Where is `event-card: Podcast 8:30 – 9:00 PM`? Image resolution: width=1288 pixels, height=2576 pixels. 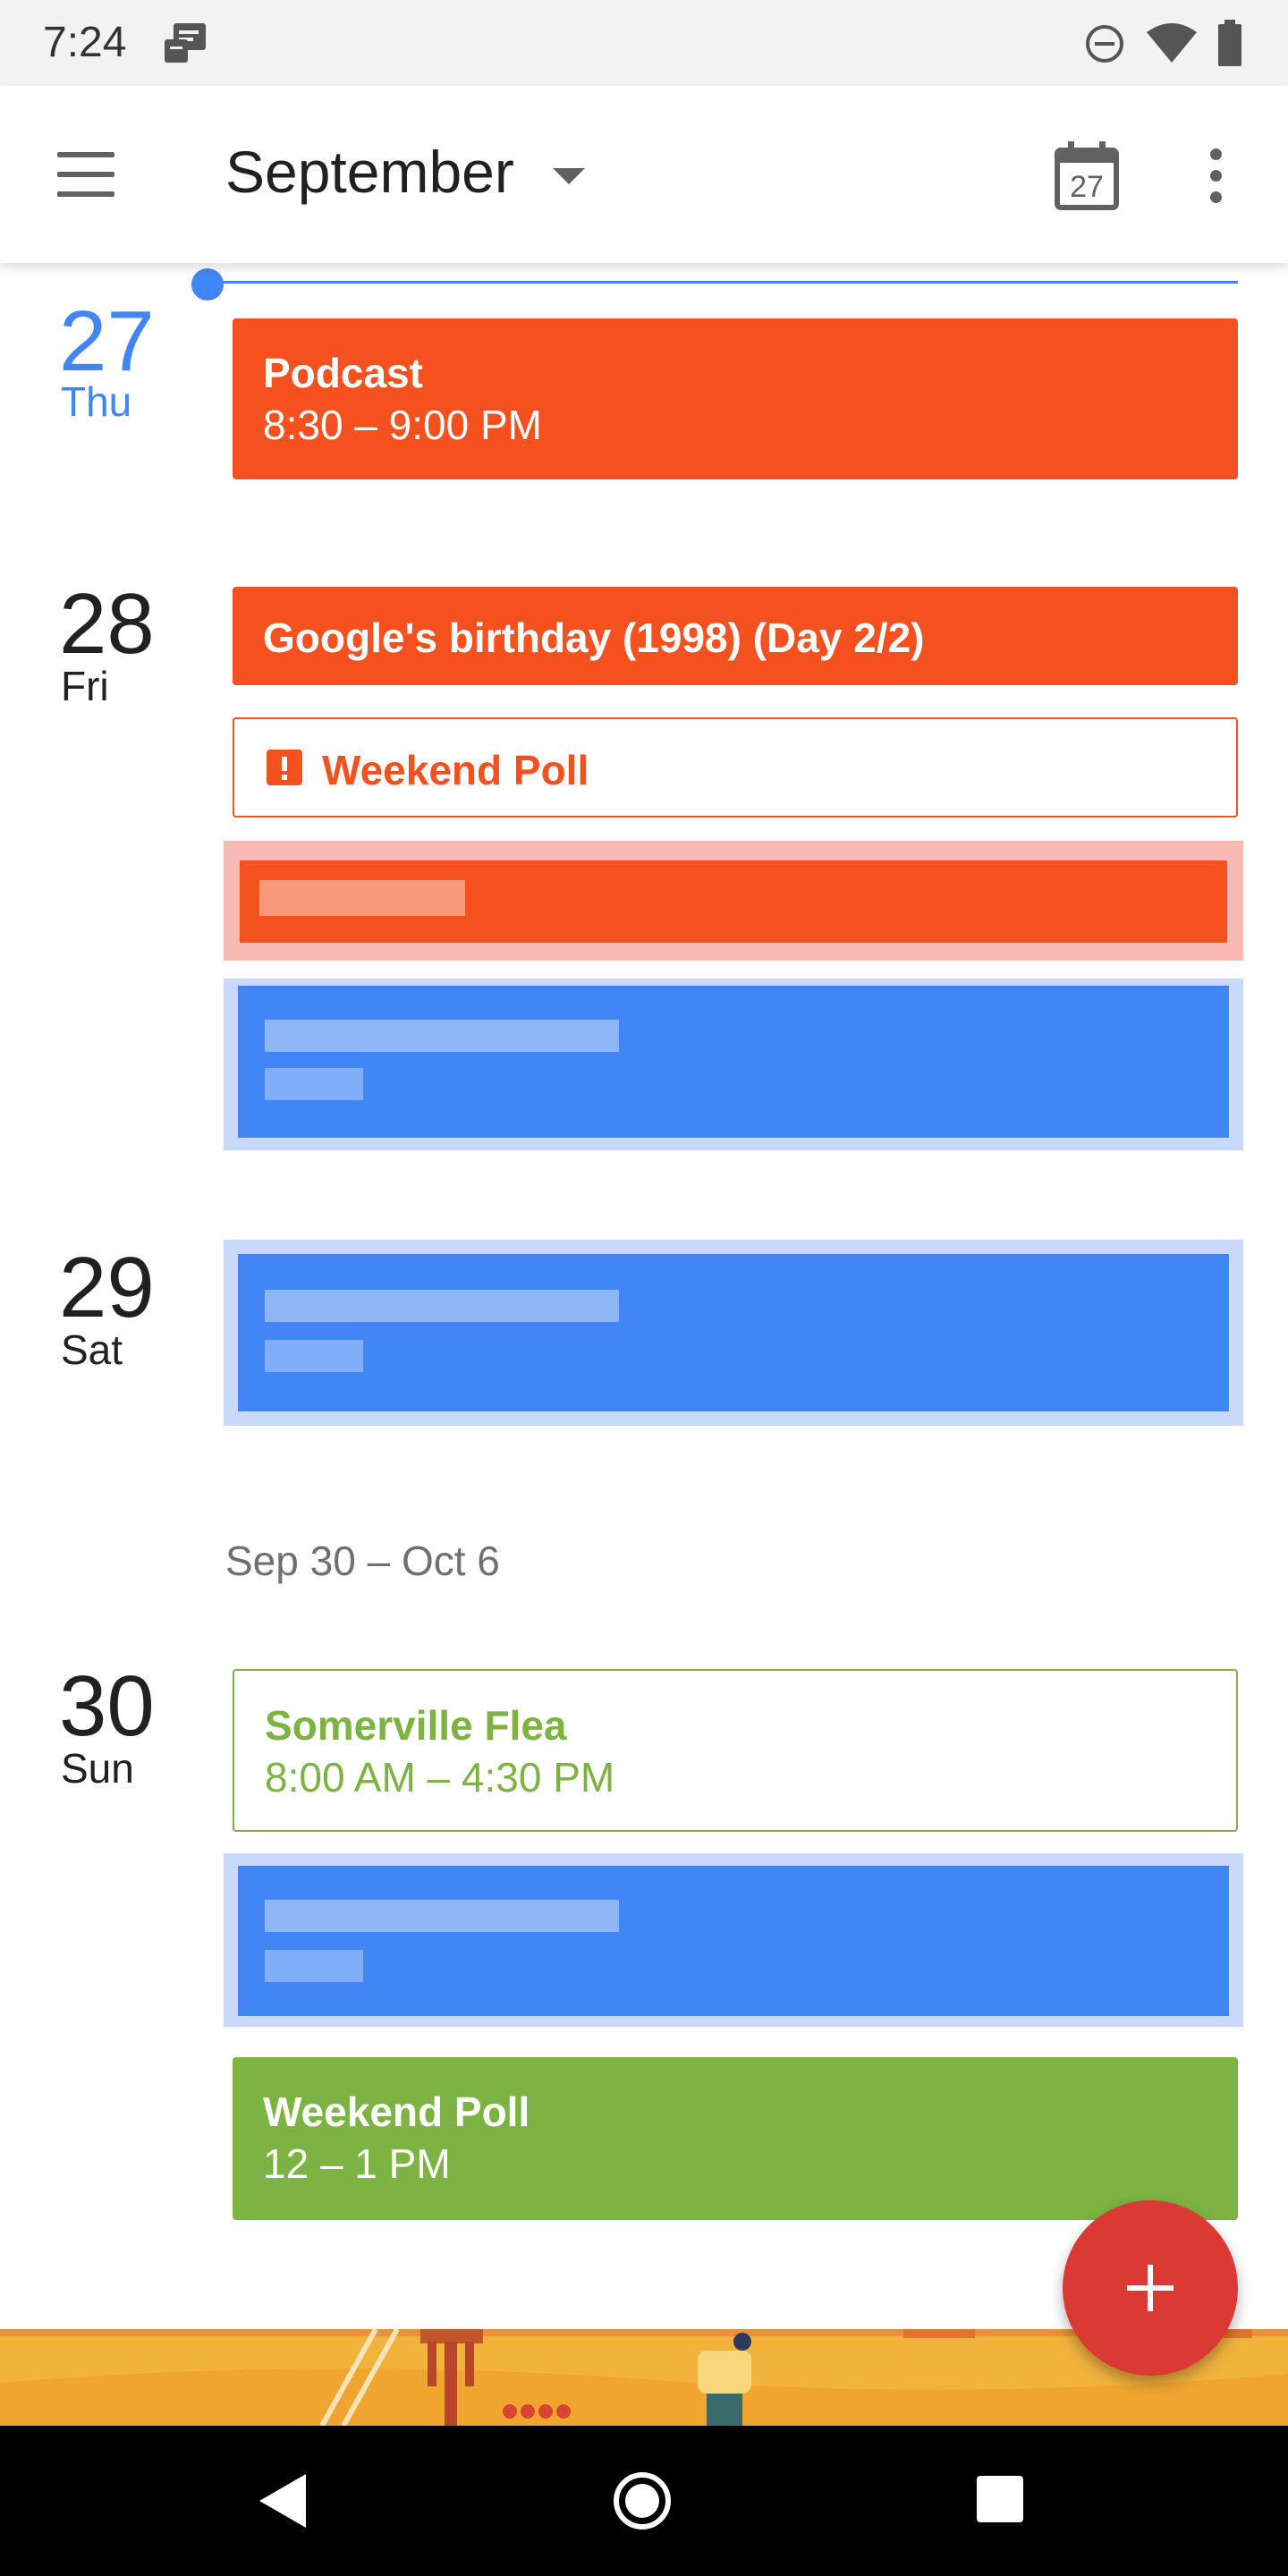
event-card: Podcast 8:30 – 9:00 PM is located at coordinates (735, 398).